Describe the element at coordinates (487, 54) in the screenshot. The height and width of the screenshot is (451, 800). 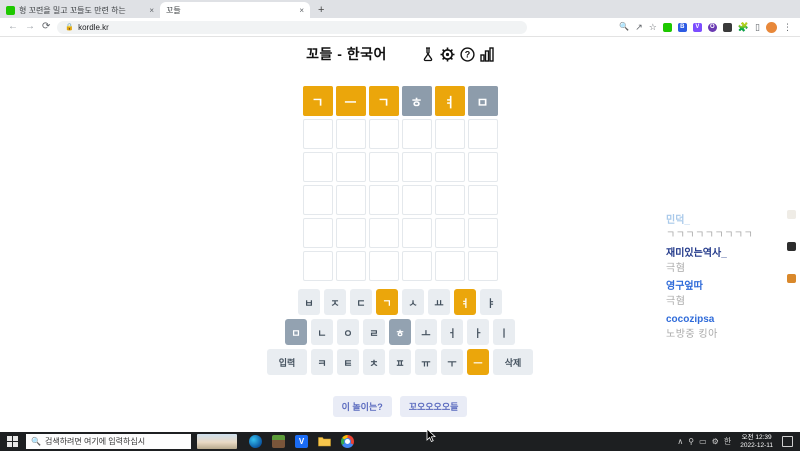
I see `stats-icon` at that location.